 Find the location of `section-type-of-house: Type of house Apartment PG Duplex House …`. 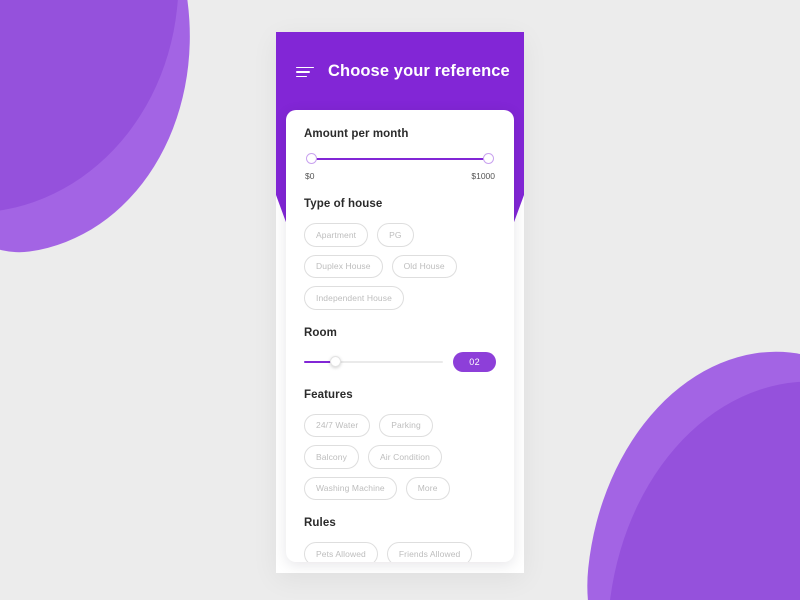

section-type-of-house: Type of house Apartment PG Duplex House … is located at coordinates (400, 254).